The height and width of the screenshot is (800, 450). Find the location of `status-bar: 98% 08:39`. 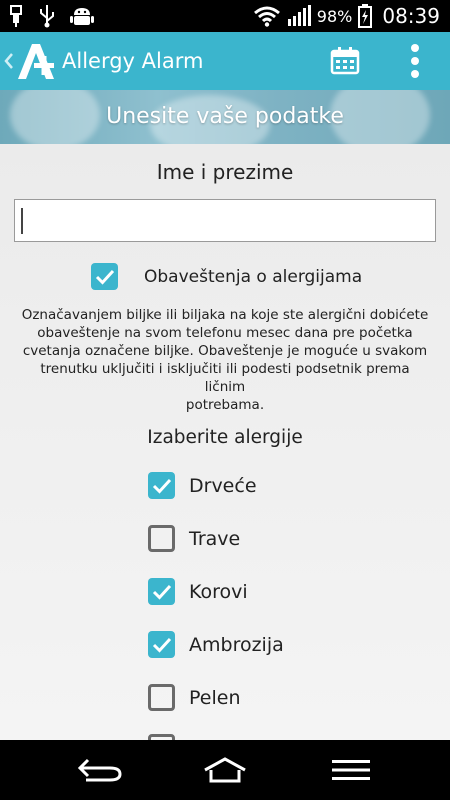

status-bar: 98% 08:39 is located at coordinates (225, 16).